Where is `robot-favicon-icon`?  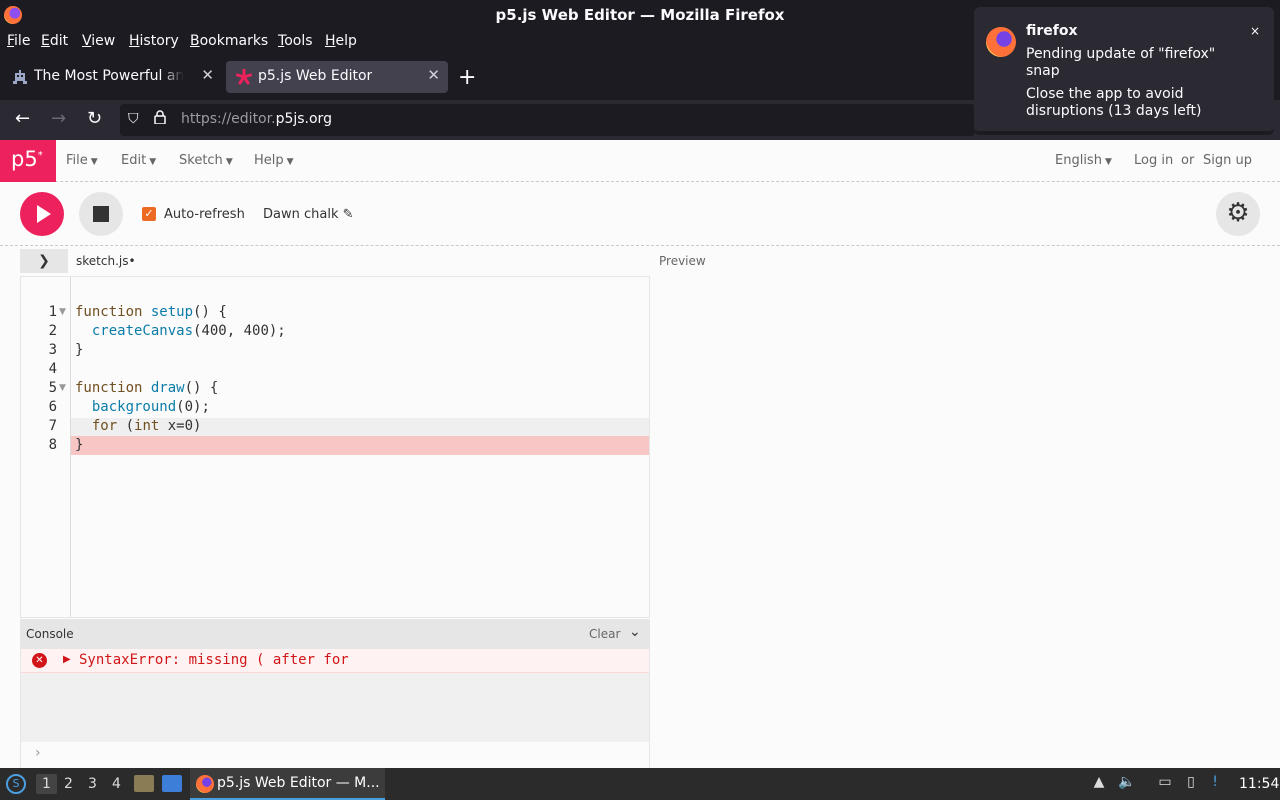
robot-favicon-icon is located at coordinates (20, 77).